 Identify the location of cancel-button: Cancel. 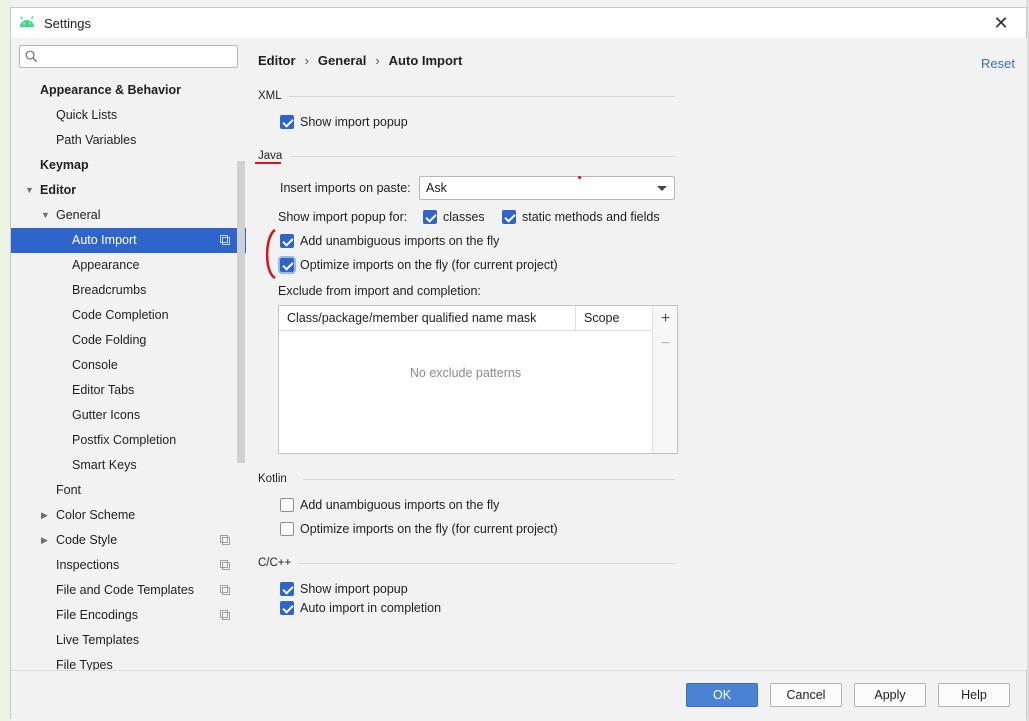
(806, 695).